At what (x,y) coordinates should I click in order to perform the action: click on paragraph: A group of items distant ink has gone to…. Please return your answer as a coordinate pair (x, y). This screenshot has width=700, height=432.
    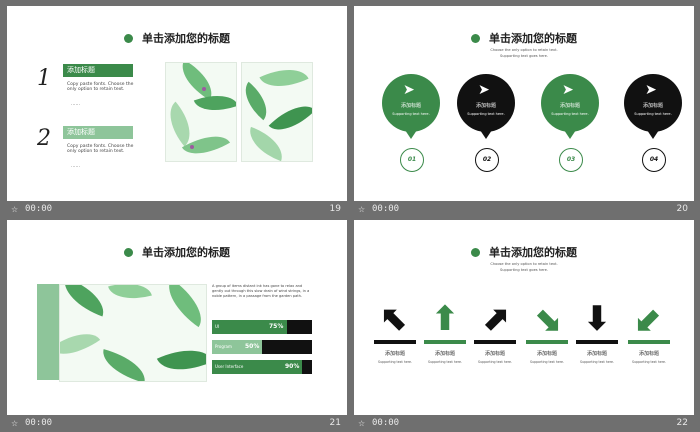
    Looking at the image, I should click on (261, 291).